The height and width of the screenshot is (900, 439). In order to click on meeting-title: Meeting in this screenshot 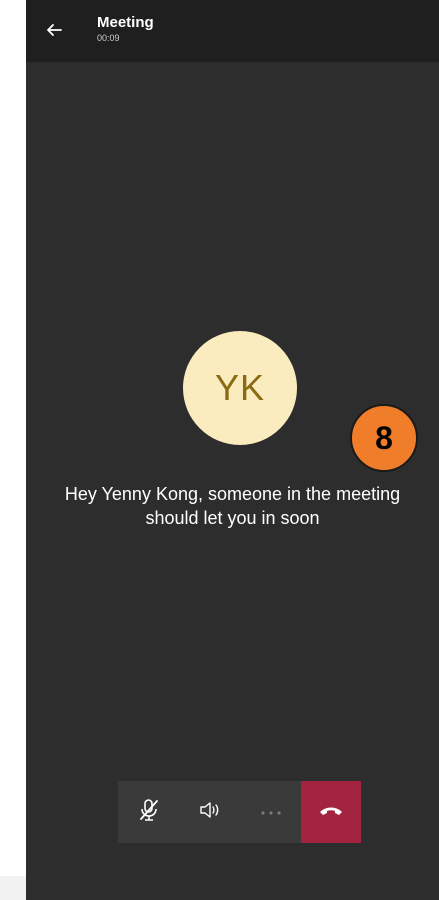, I will do `click(125, 22)`.